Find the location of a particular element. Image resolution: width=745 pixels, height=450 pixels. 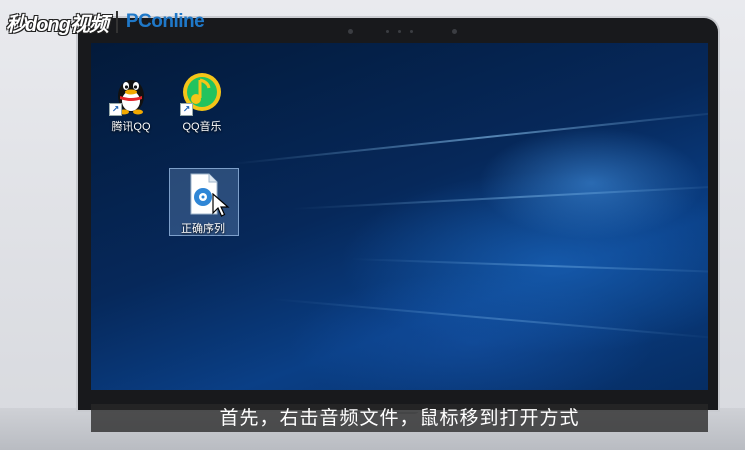

mouse-cursor-icon is located at coordinates (221, 208).